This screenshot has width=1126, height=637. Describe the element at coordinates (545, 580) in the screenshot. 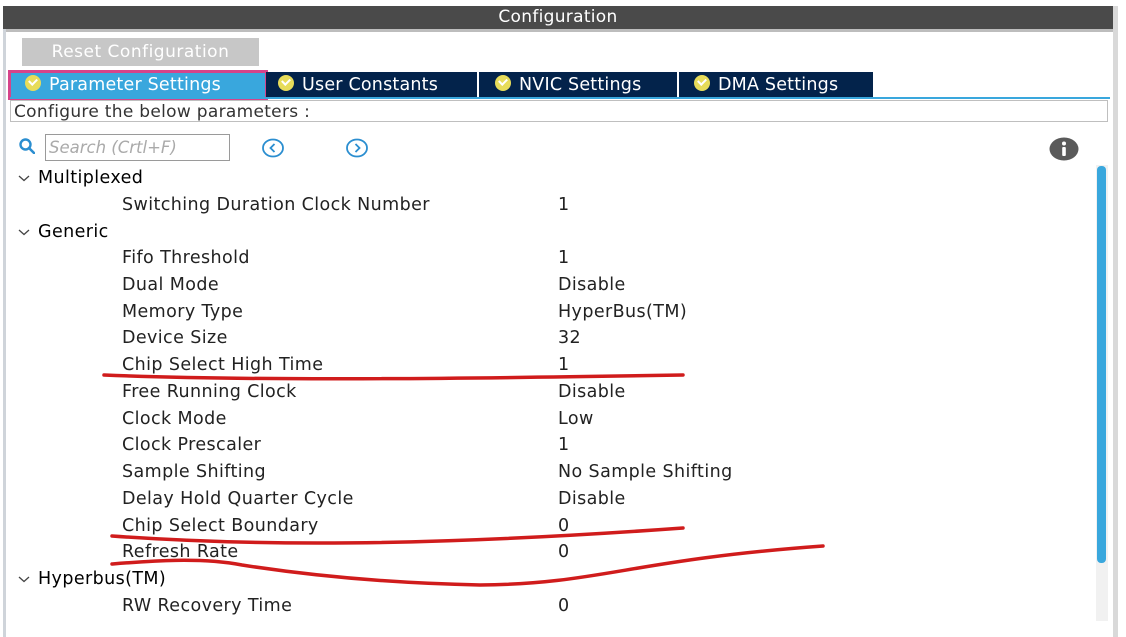

I see `group-row-hyperbus: Hyperbus(TM)` at that location.